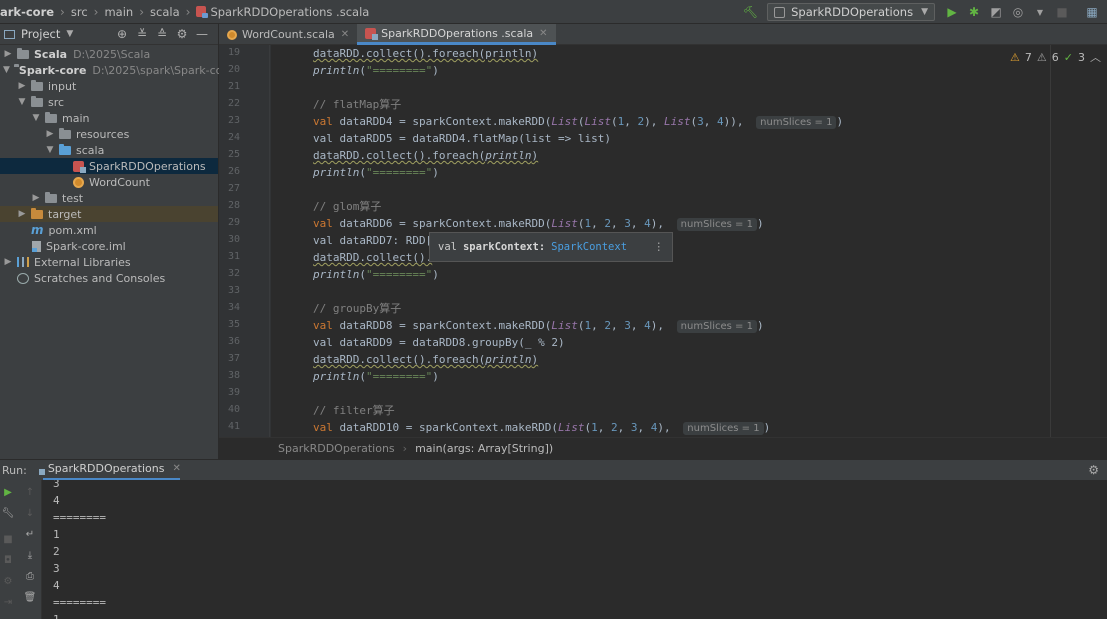 Image resolution: width=1107 pixels, height=619 pixels. I want to click on tree-item-test: ▶ test, so click(109, 198).